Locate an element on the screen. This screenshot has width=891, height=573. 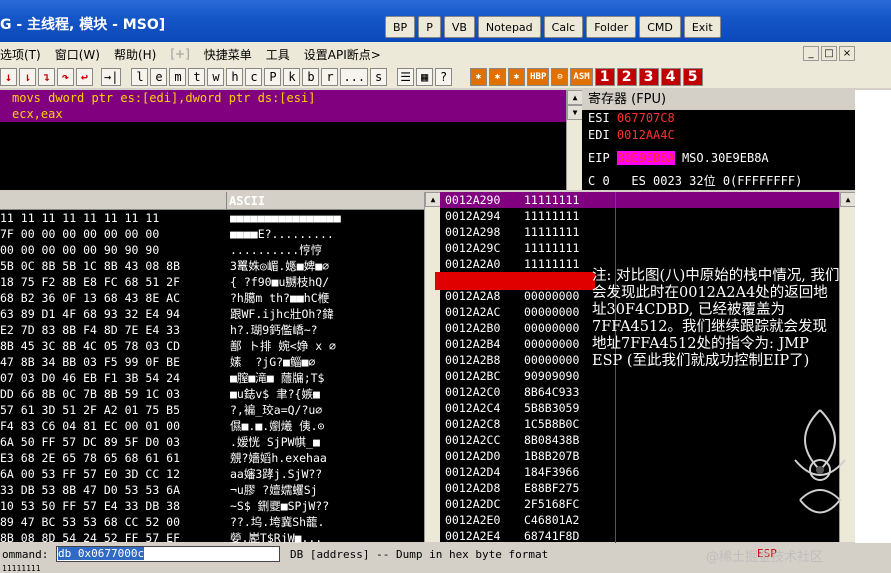
menu-tools: 工具 is located at coordinates (278, 54).